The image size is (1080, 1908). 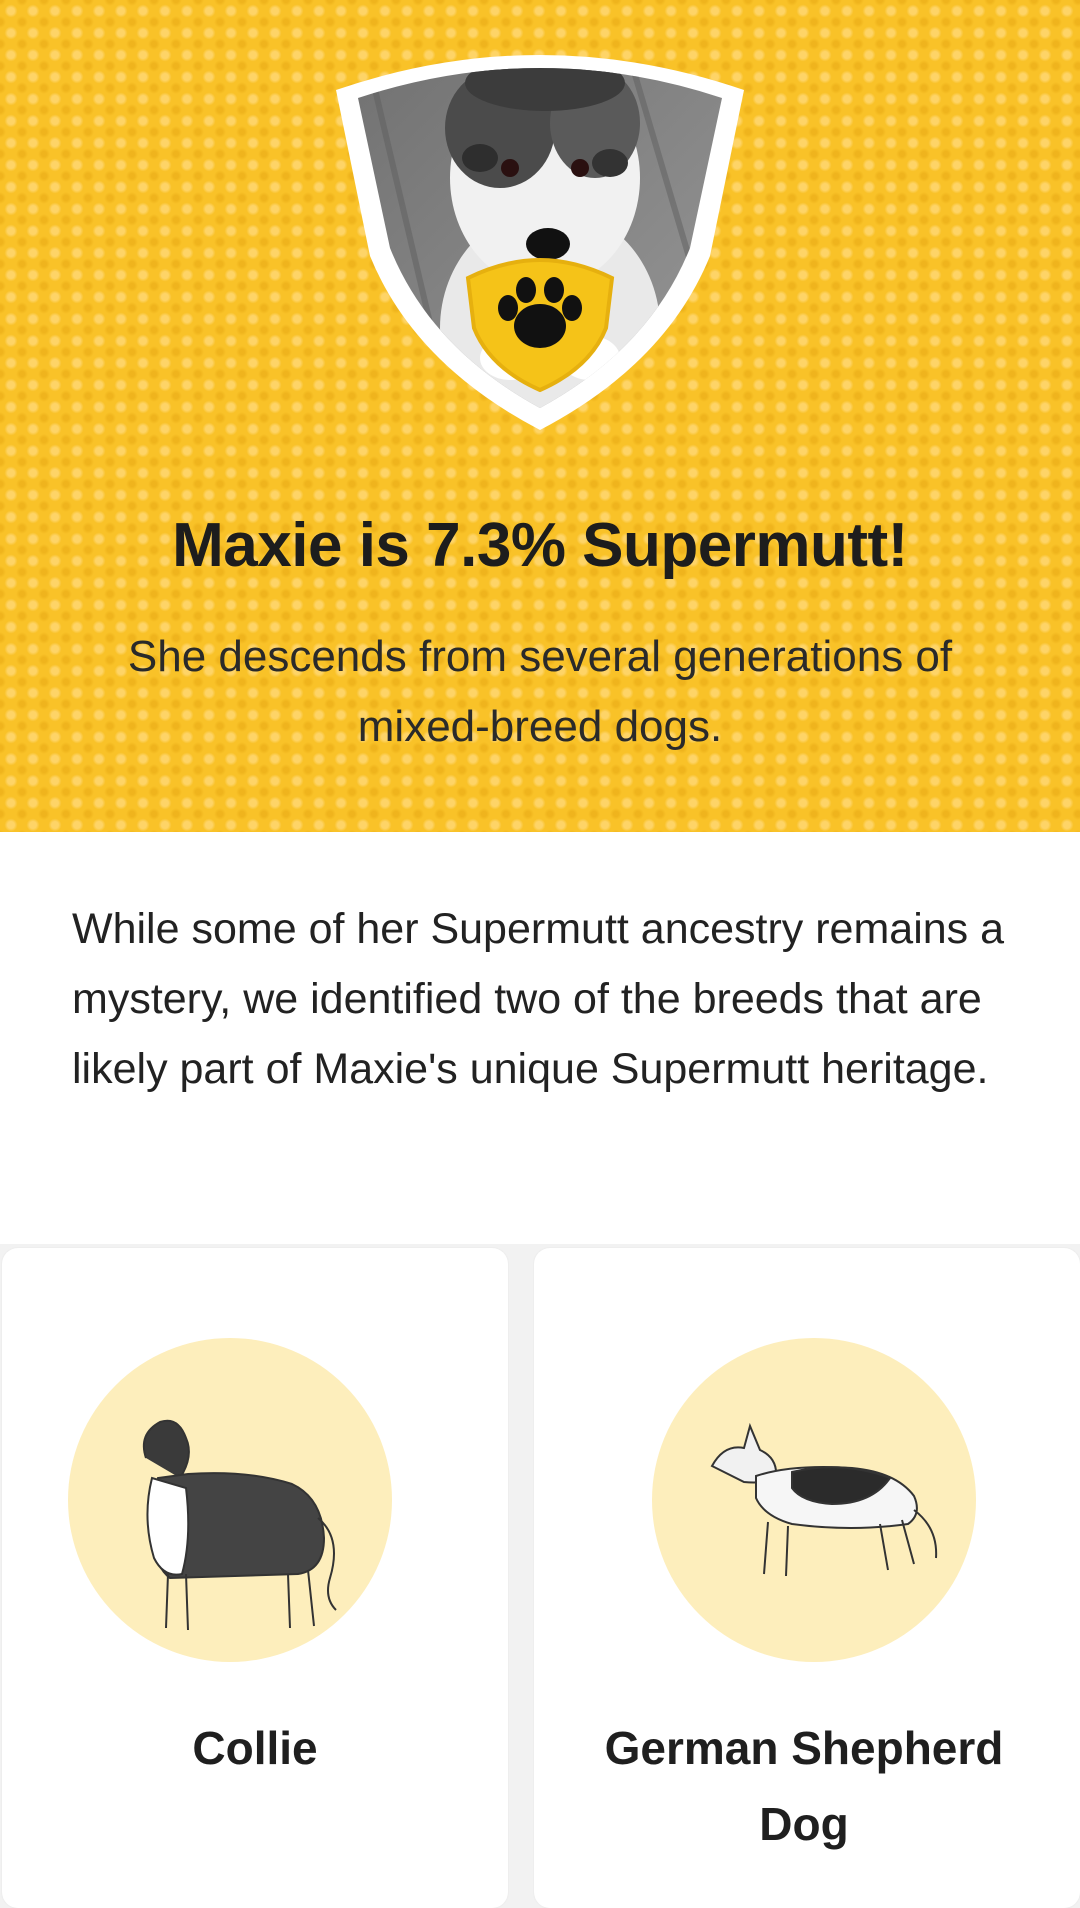 I want to click on supermutt-title: Maxie is 7.3% Supermutt!, so click(x=540, y=545).